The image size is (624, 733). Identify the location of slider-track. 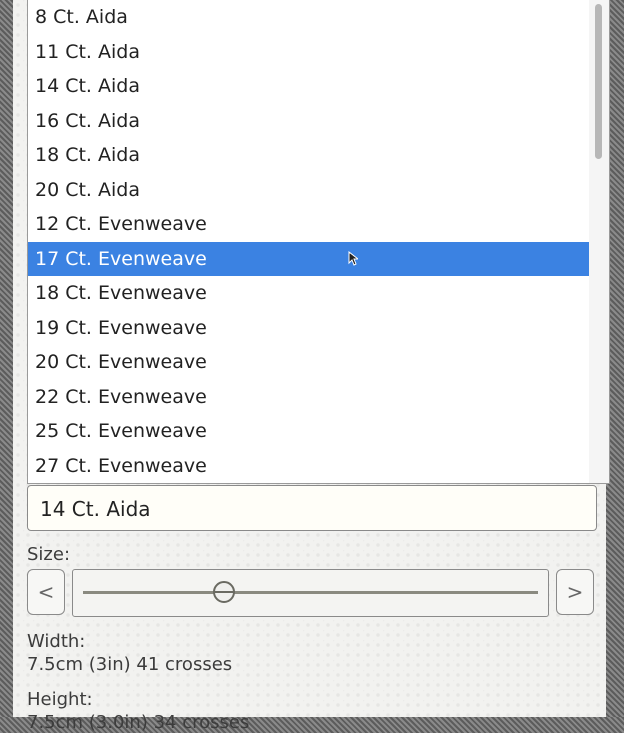
(310, 592).